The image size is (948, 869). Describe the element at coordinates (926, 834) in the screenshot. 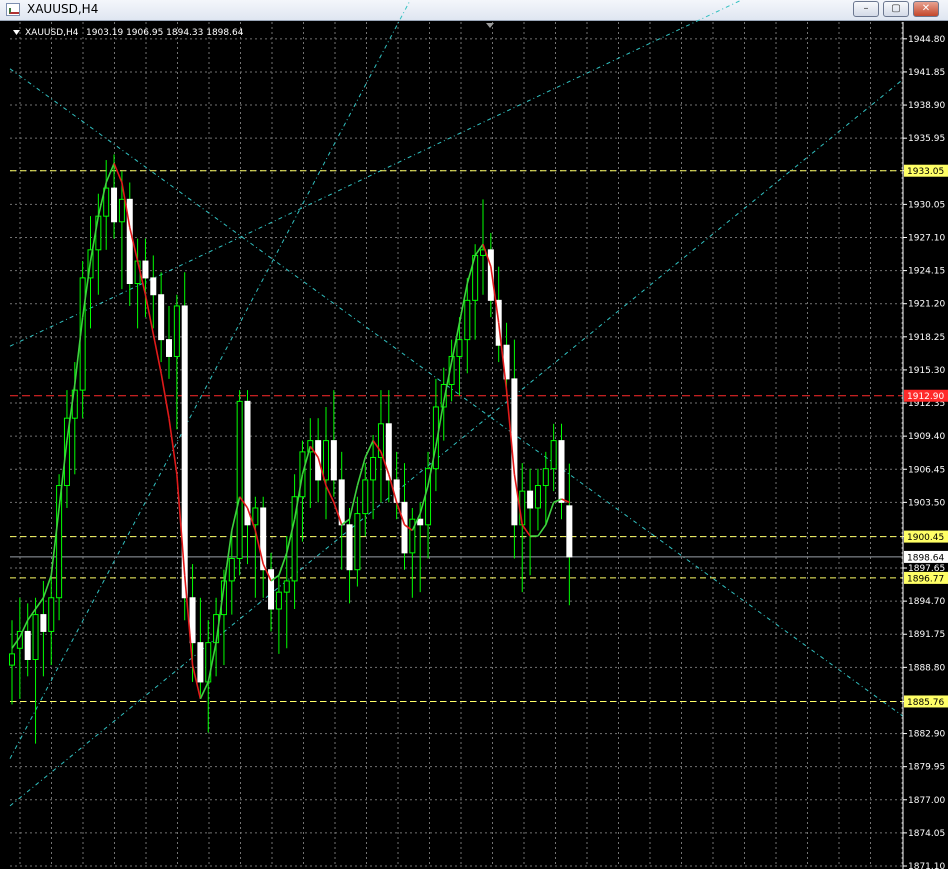

I see `price-tick-label: 1874.05` at that location.